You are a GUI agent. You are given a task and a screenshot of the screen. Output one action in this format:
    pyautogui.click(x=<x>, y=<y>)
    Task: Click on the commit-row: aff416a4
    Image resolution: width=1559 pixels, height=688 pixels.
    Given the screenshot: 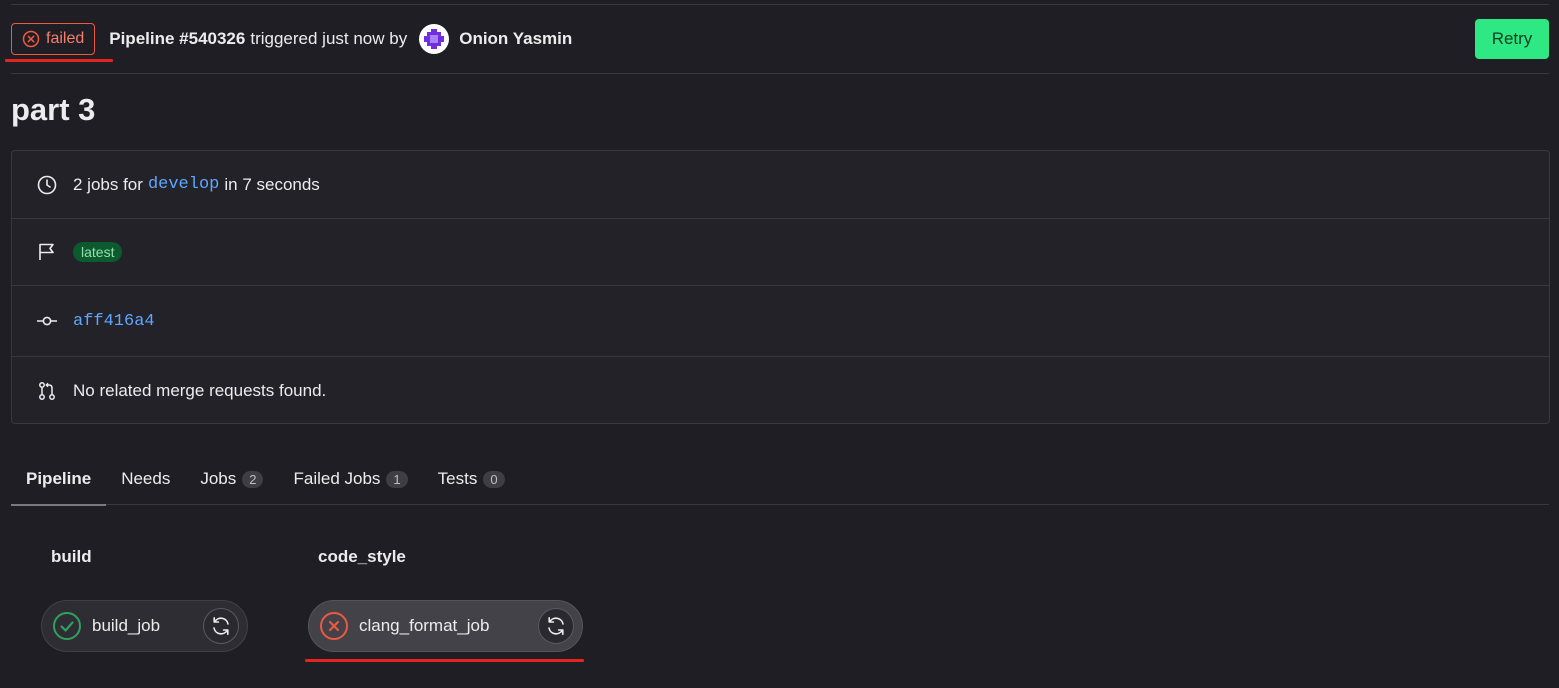 What is the action you would take?
    pyautogui.click(x=780, y=321)
    